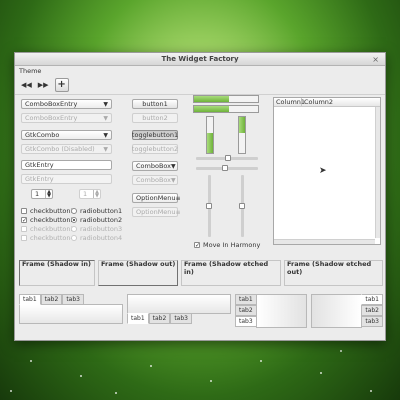  I want to click on tab-left-3: tab3, so click(246, 321).